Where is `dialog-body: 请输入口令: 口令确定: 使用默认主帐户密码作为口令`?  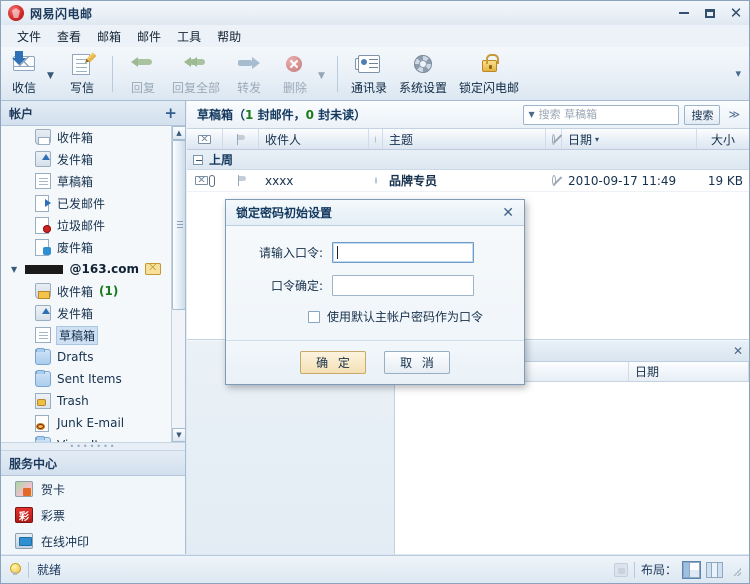 dialog-body: 请输入口令: 口令确定: 使用默认主帐户密码作为口令 is located at coordinates (375, 283).